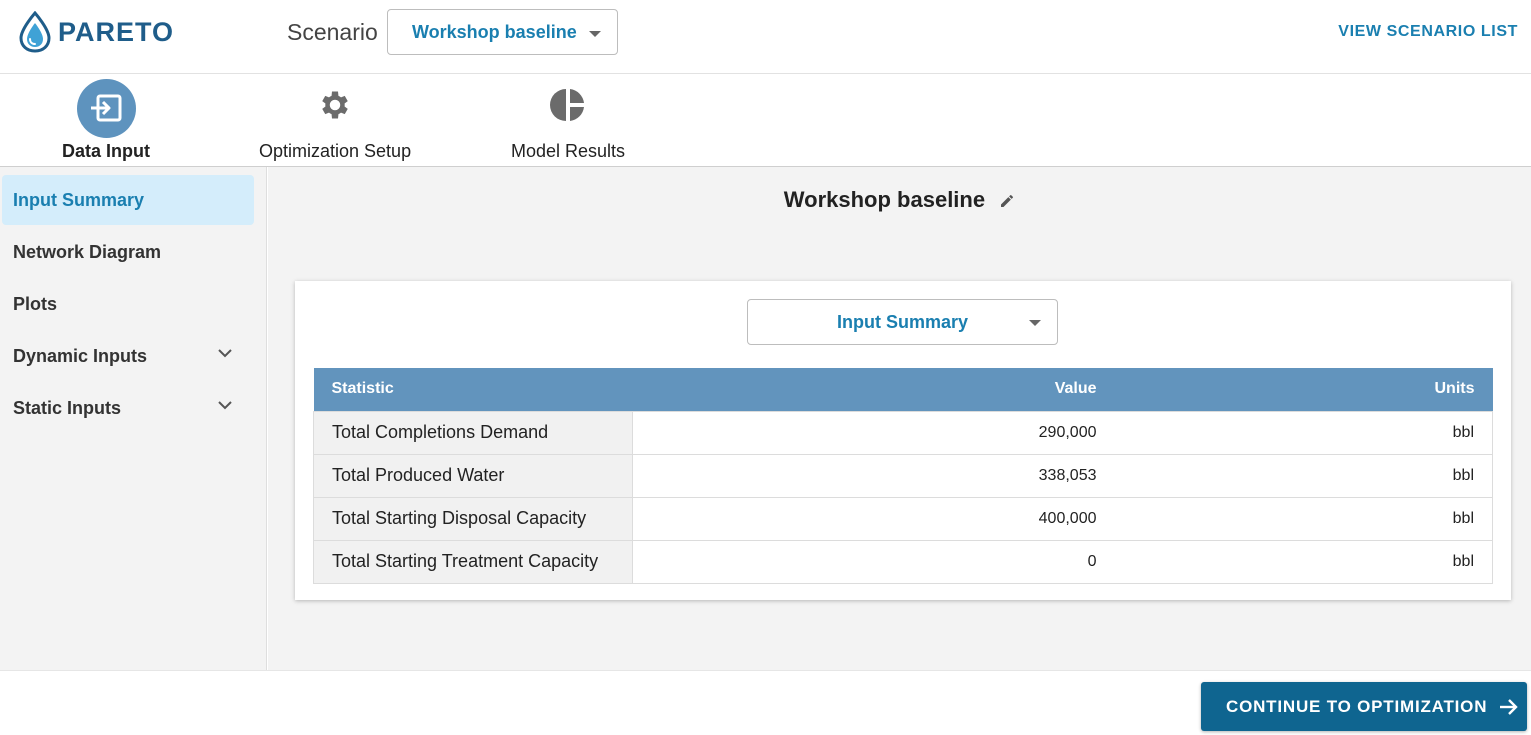 Image resolution: width=1531 pixels, height=735 pixels. What do you see at coordinates (494, 31) in the screenshot?
I see `scenario-selected-value: Workshop baseline` at bounding box center [494, 31].